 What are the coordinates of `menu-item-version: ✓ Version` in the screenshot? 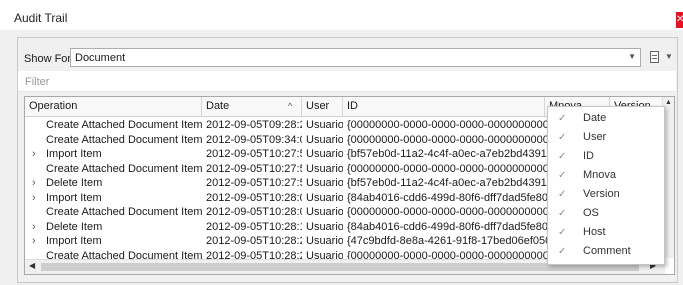 It's located at (606, 194).